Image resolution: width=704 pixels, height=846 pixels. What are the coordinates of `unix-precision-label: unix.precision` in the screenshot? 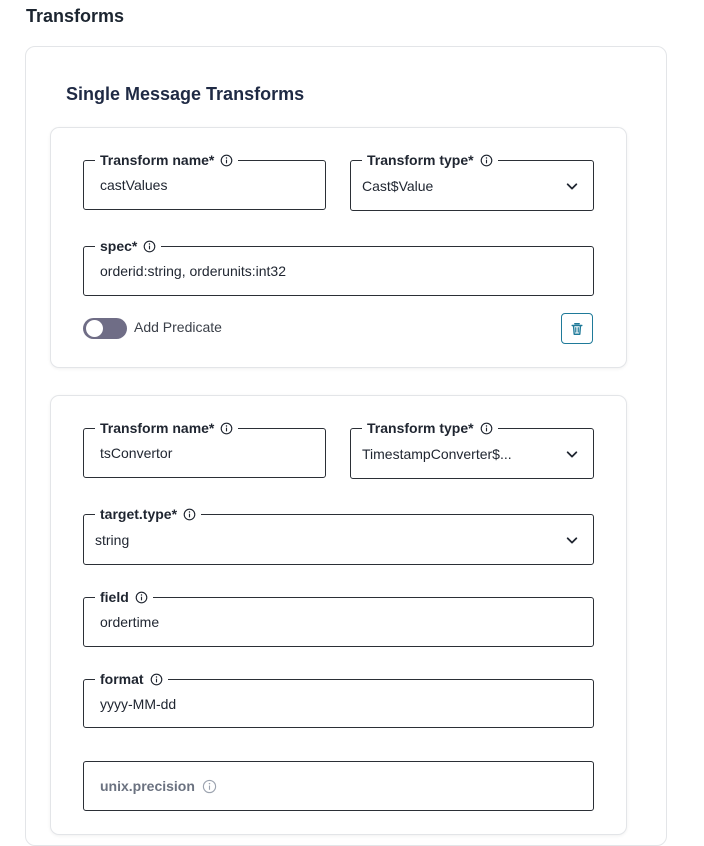 It's located at (147, 786).